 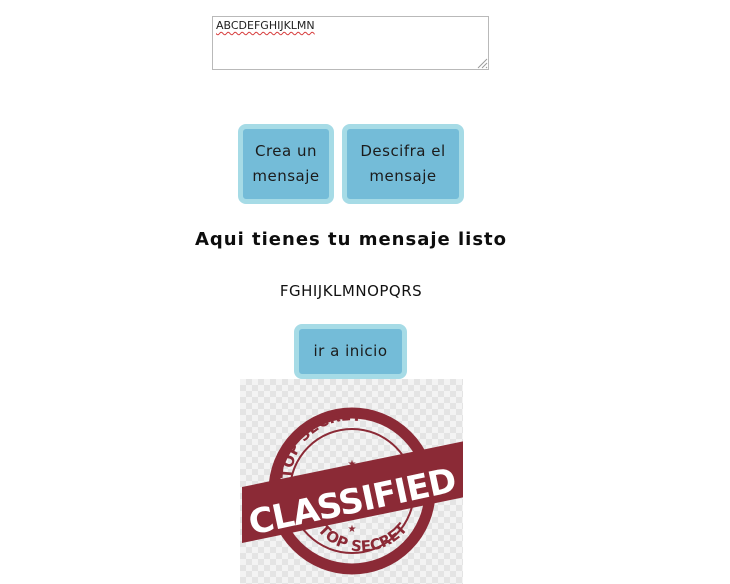 What do you see at coordinates (352, 529) in the screenshot?
I see `stamp-star-bottom: ★` at bounding box center [352, 529].